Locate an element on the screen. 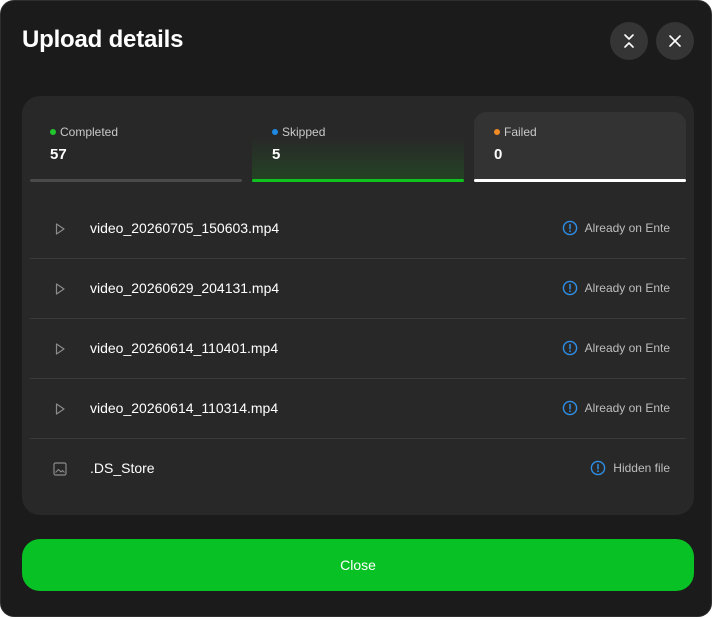  close-dialog-button is located at coordinates (675, 41).